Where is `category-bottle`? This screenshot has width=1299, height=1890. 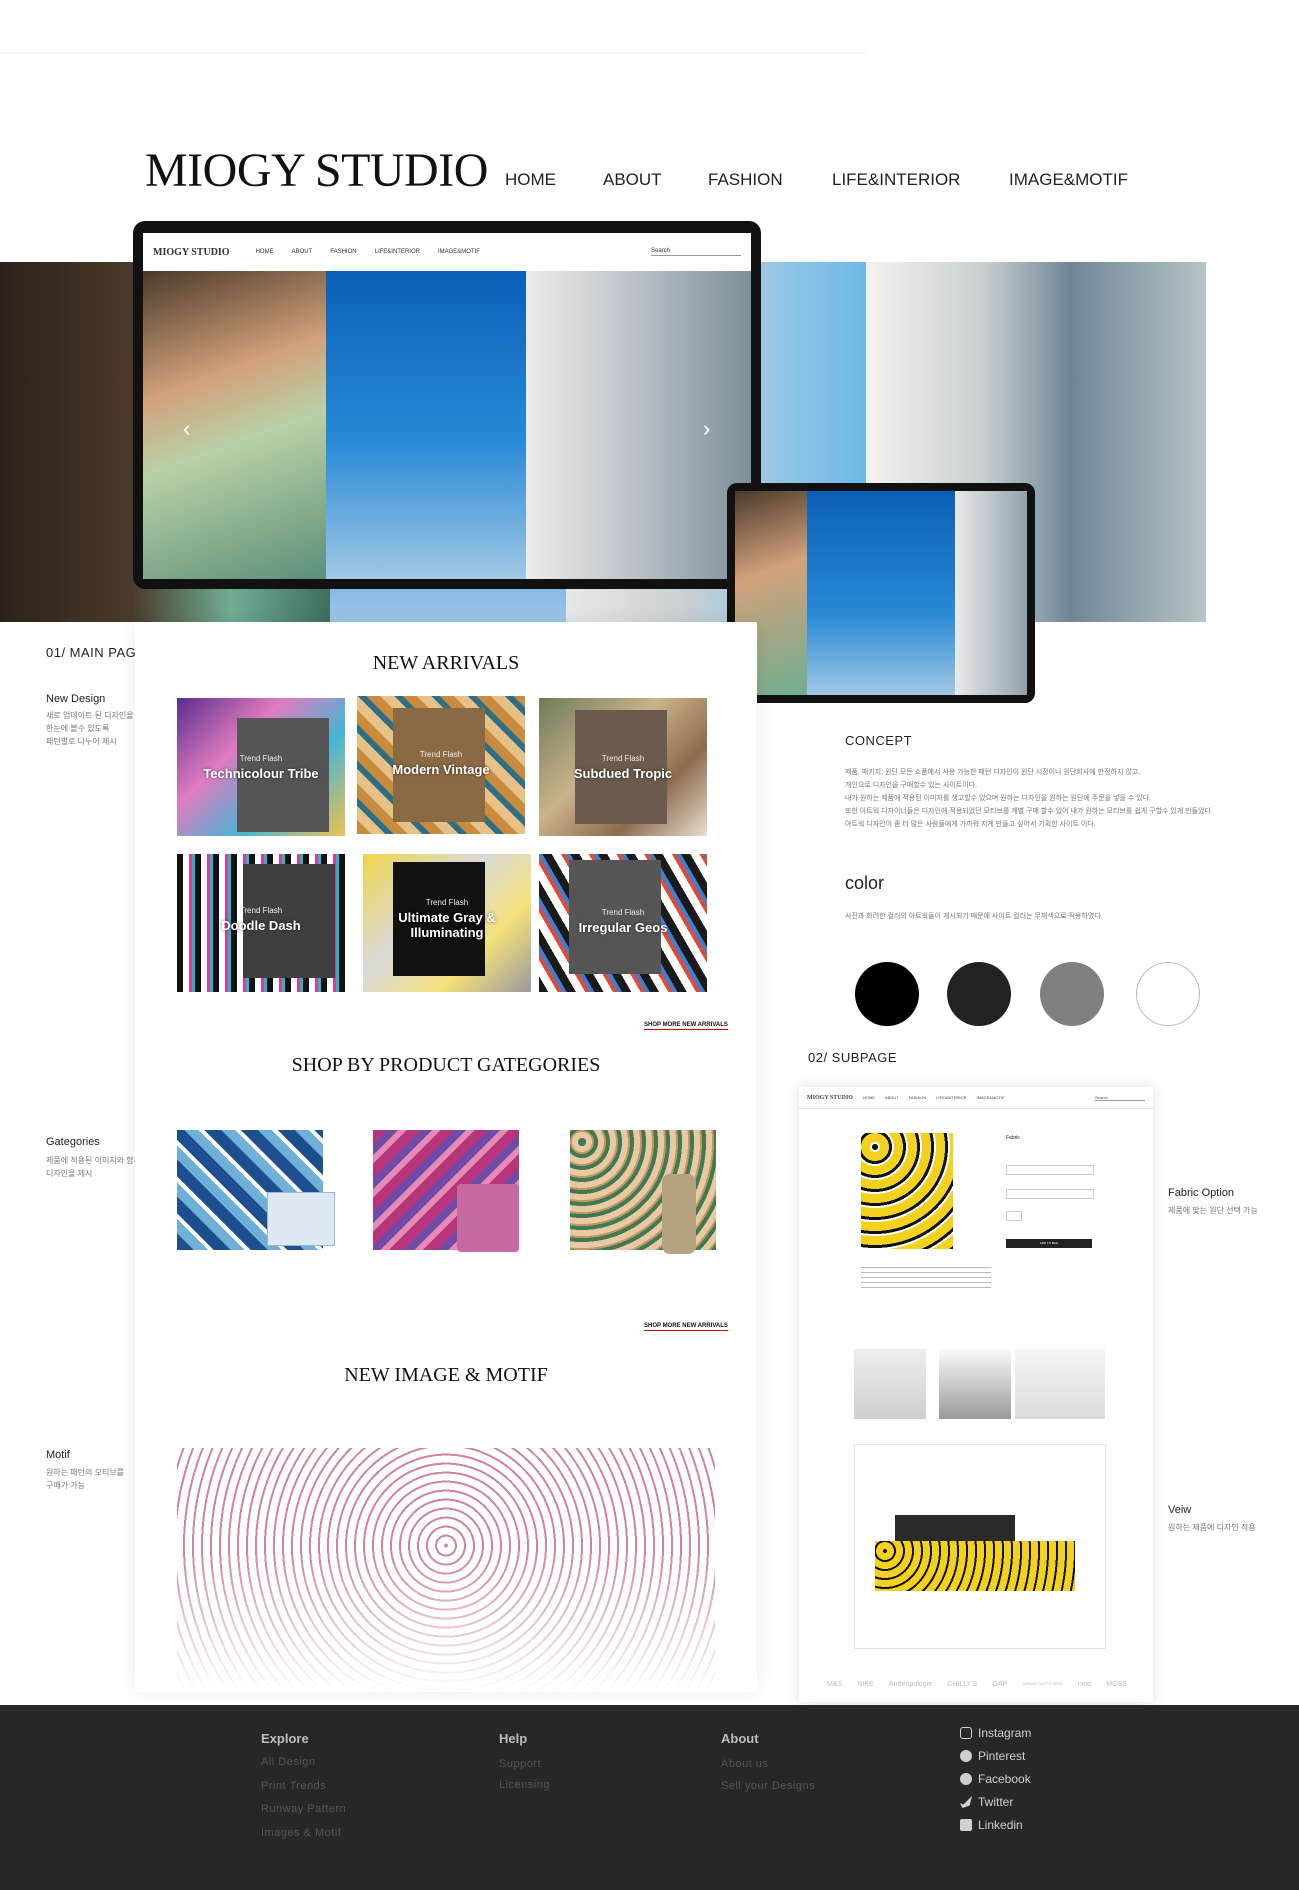 category-bottle is located at coordinates (643, 1192).